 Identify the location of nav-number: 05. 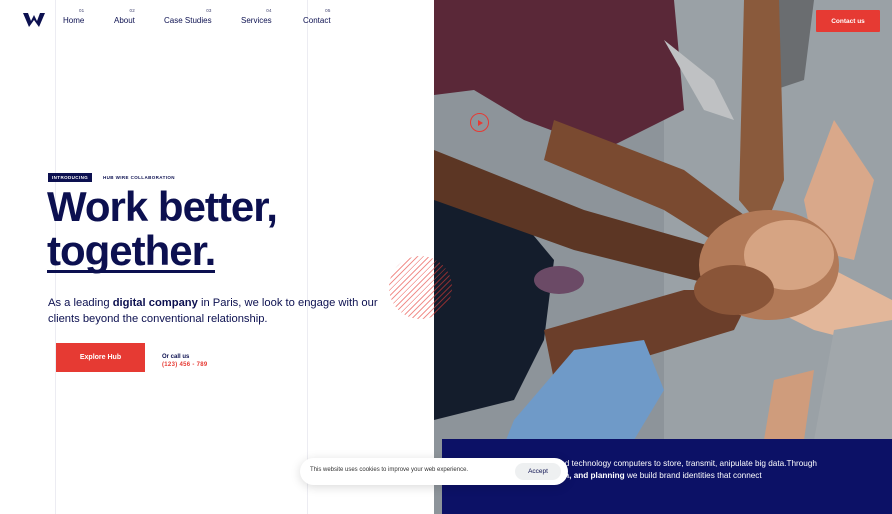
(328, 10).